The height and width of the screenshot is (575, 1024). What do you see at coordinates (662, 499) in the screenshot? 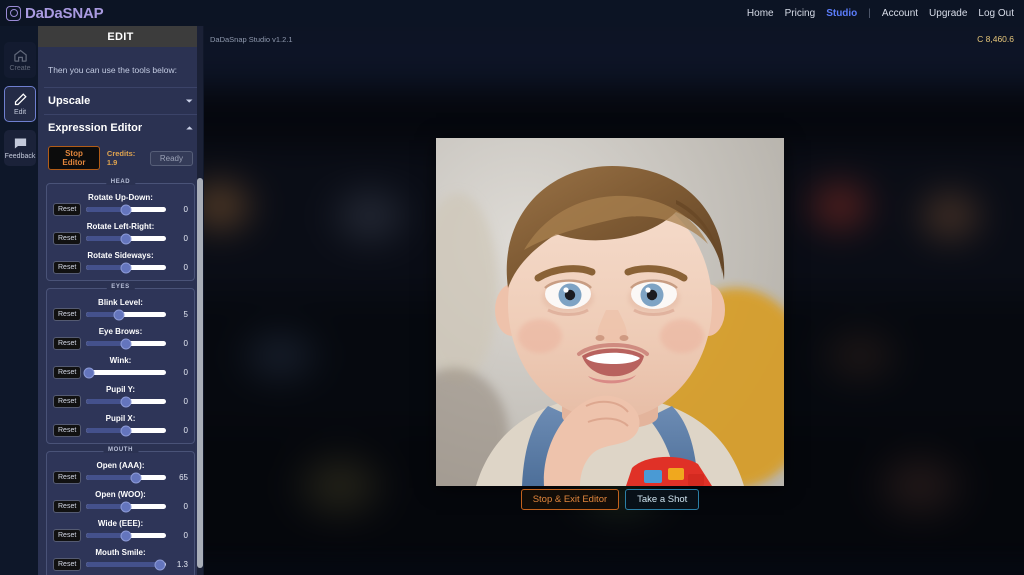
I see `take-a-shot-button: Take a Shot` at bounding box center [662, 499].